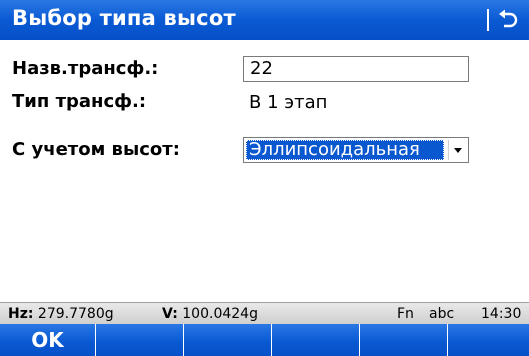 The image size is (529, 356). What do you see at coordinates (79, 101) in the screenshot?
I see `transform-type-label: Тип трансф.:` at bounding box center [79, 101].